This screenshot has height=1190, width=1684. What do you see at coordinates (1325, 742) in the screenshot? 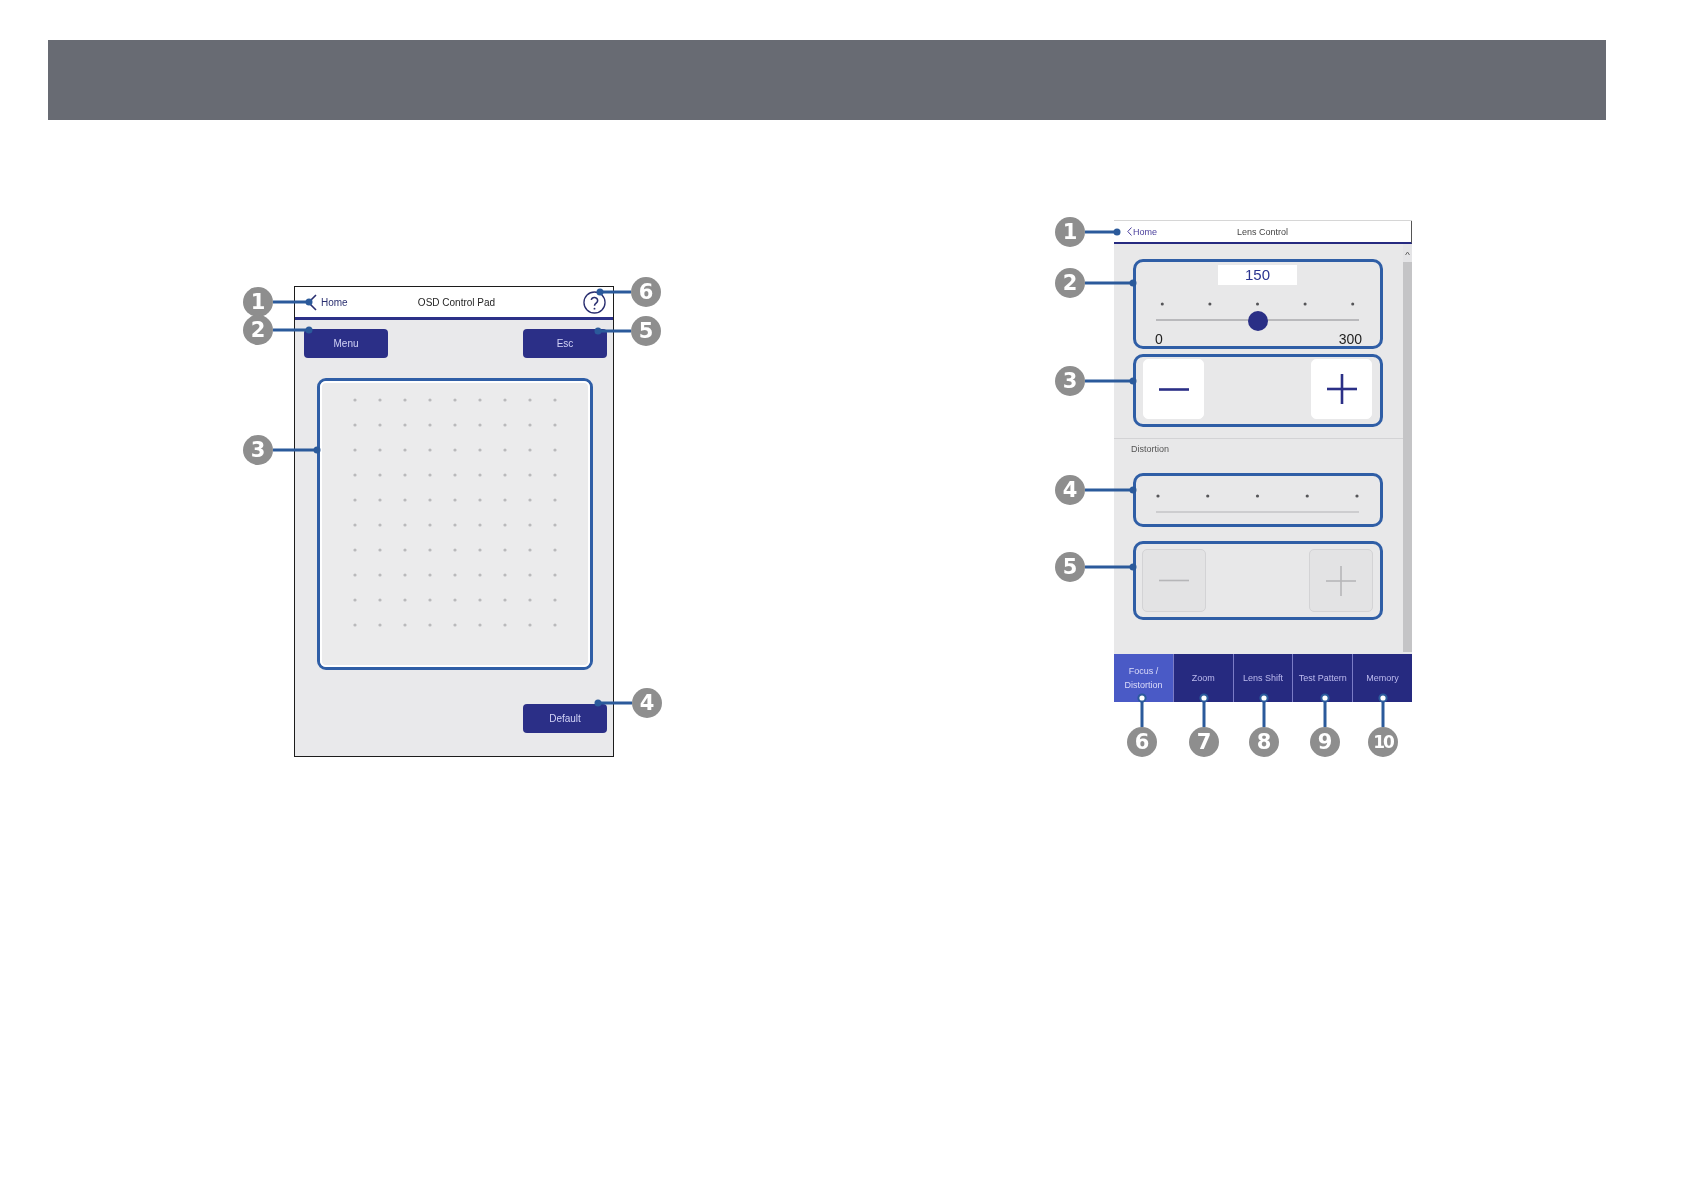
I see `callout-number: 9` at bounding box center [1325, 742].